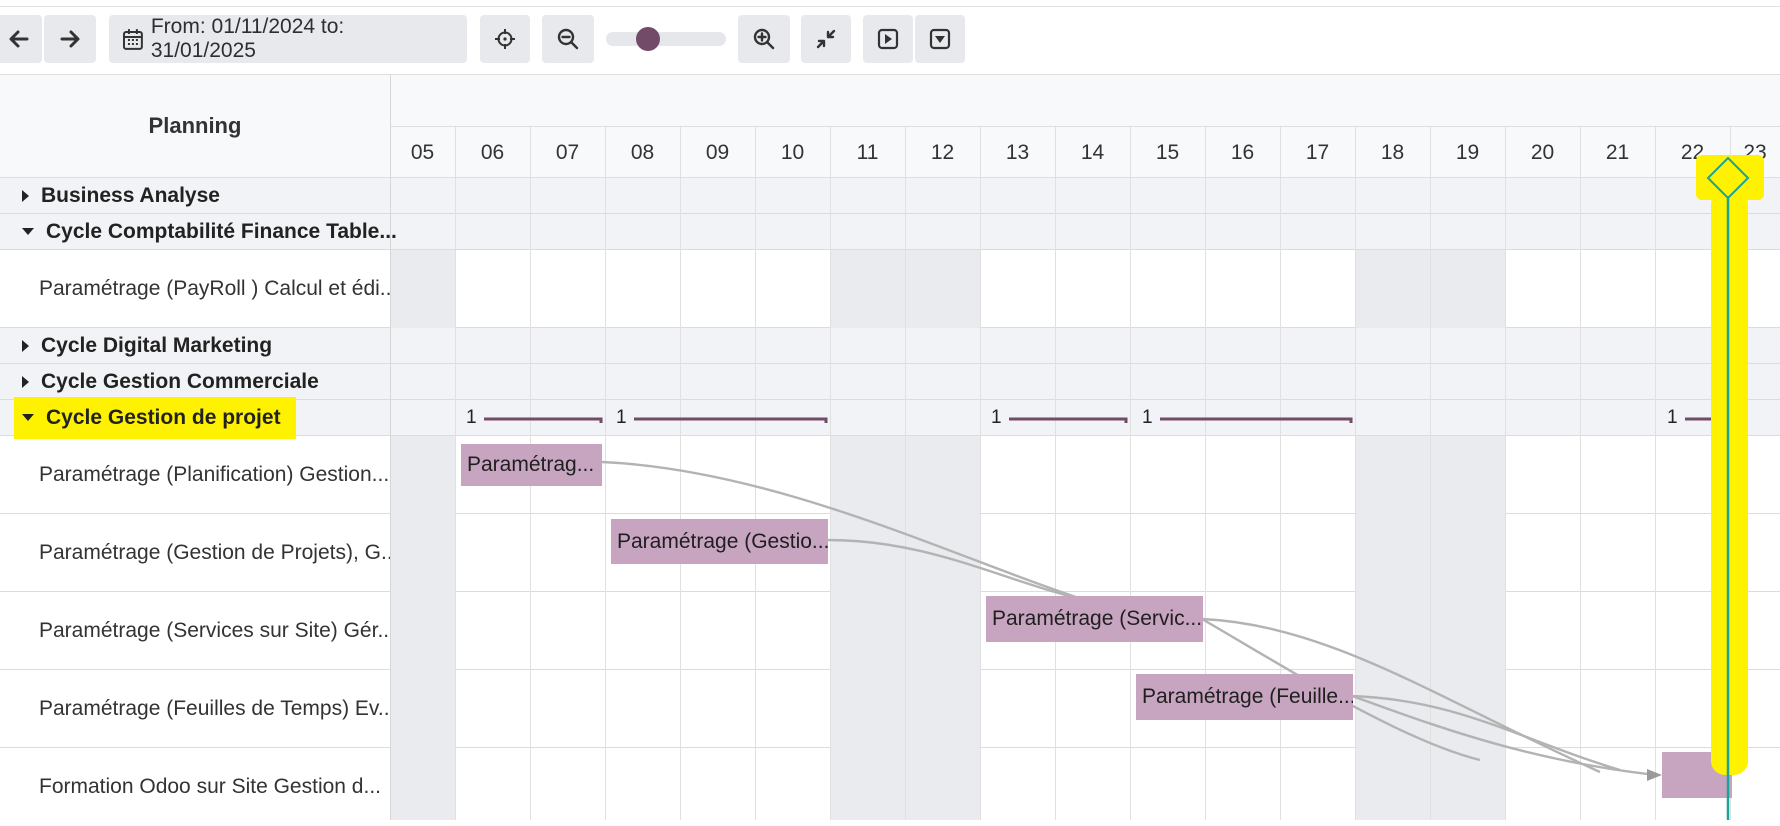 The width and height of the screenshot is (1780, 826). What do you see at coordinates (163, 417) in the screenshot?
I see `group-label: Cycle Gestion de projet` at bounding box center [163, 417].